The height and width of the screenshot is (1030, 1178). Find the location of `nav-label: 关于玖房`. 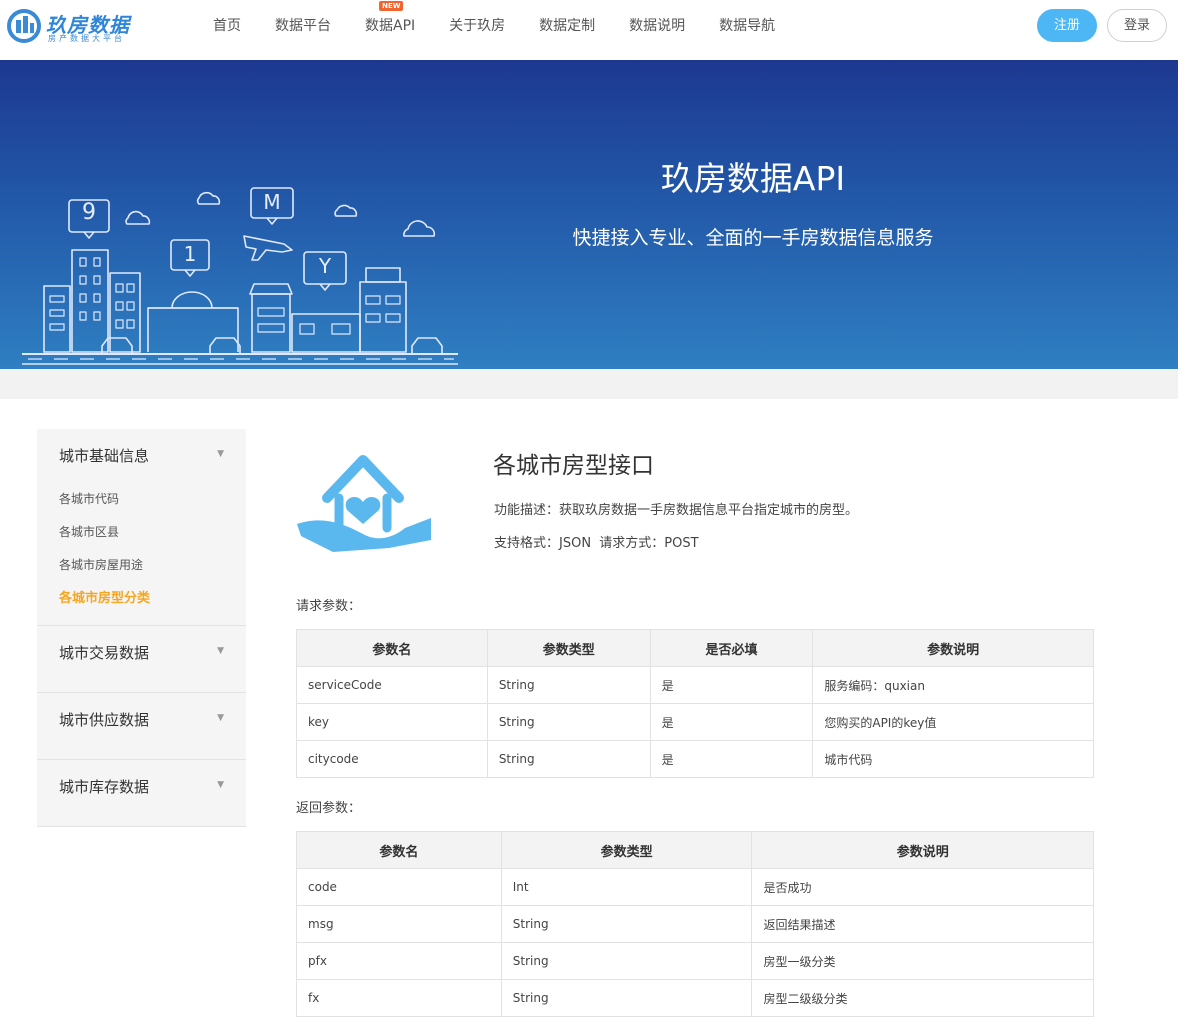

nav-label: 关于玖房 is located at coordinates (477, 26).